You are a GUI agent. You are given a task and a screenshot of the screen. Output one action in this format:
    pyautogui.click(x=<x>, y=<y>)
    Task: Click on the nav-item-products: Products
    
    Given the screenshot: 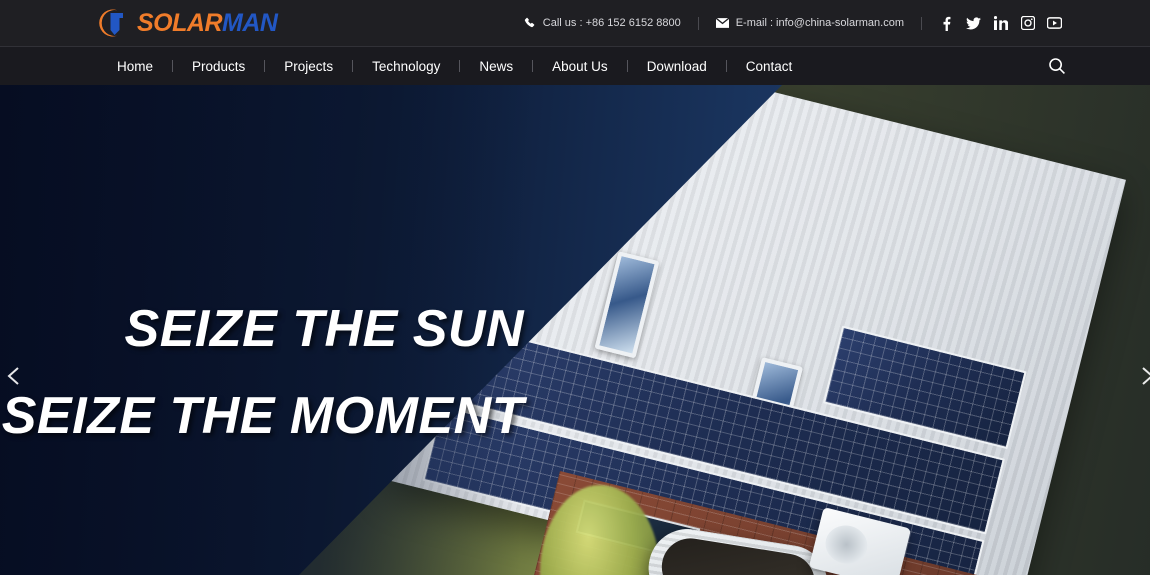 What is the action you would take?
    pyautogui.click(x=218, y=66)
    